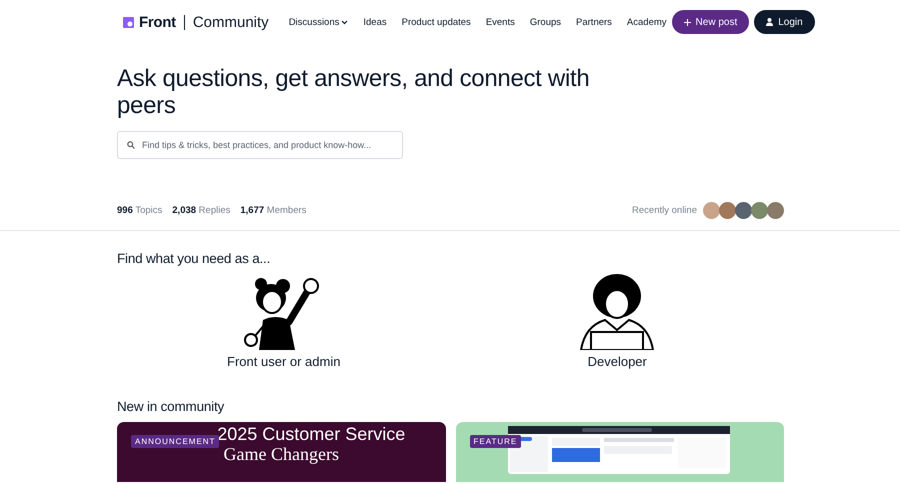 The image size is (900, 484). What do you see at coordinates (175, 441) in the screenshot?
I see `post-tag: ANNOUNCEMENT` at bounding box center [175, 441].